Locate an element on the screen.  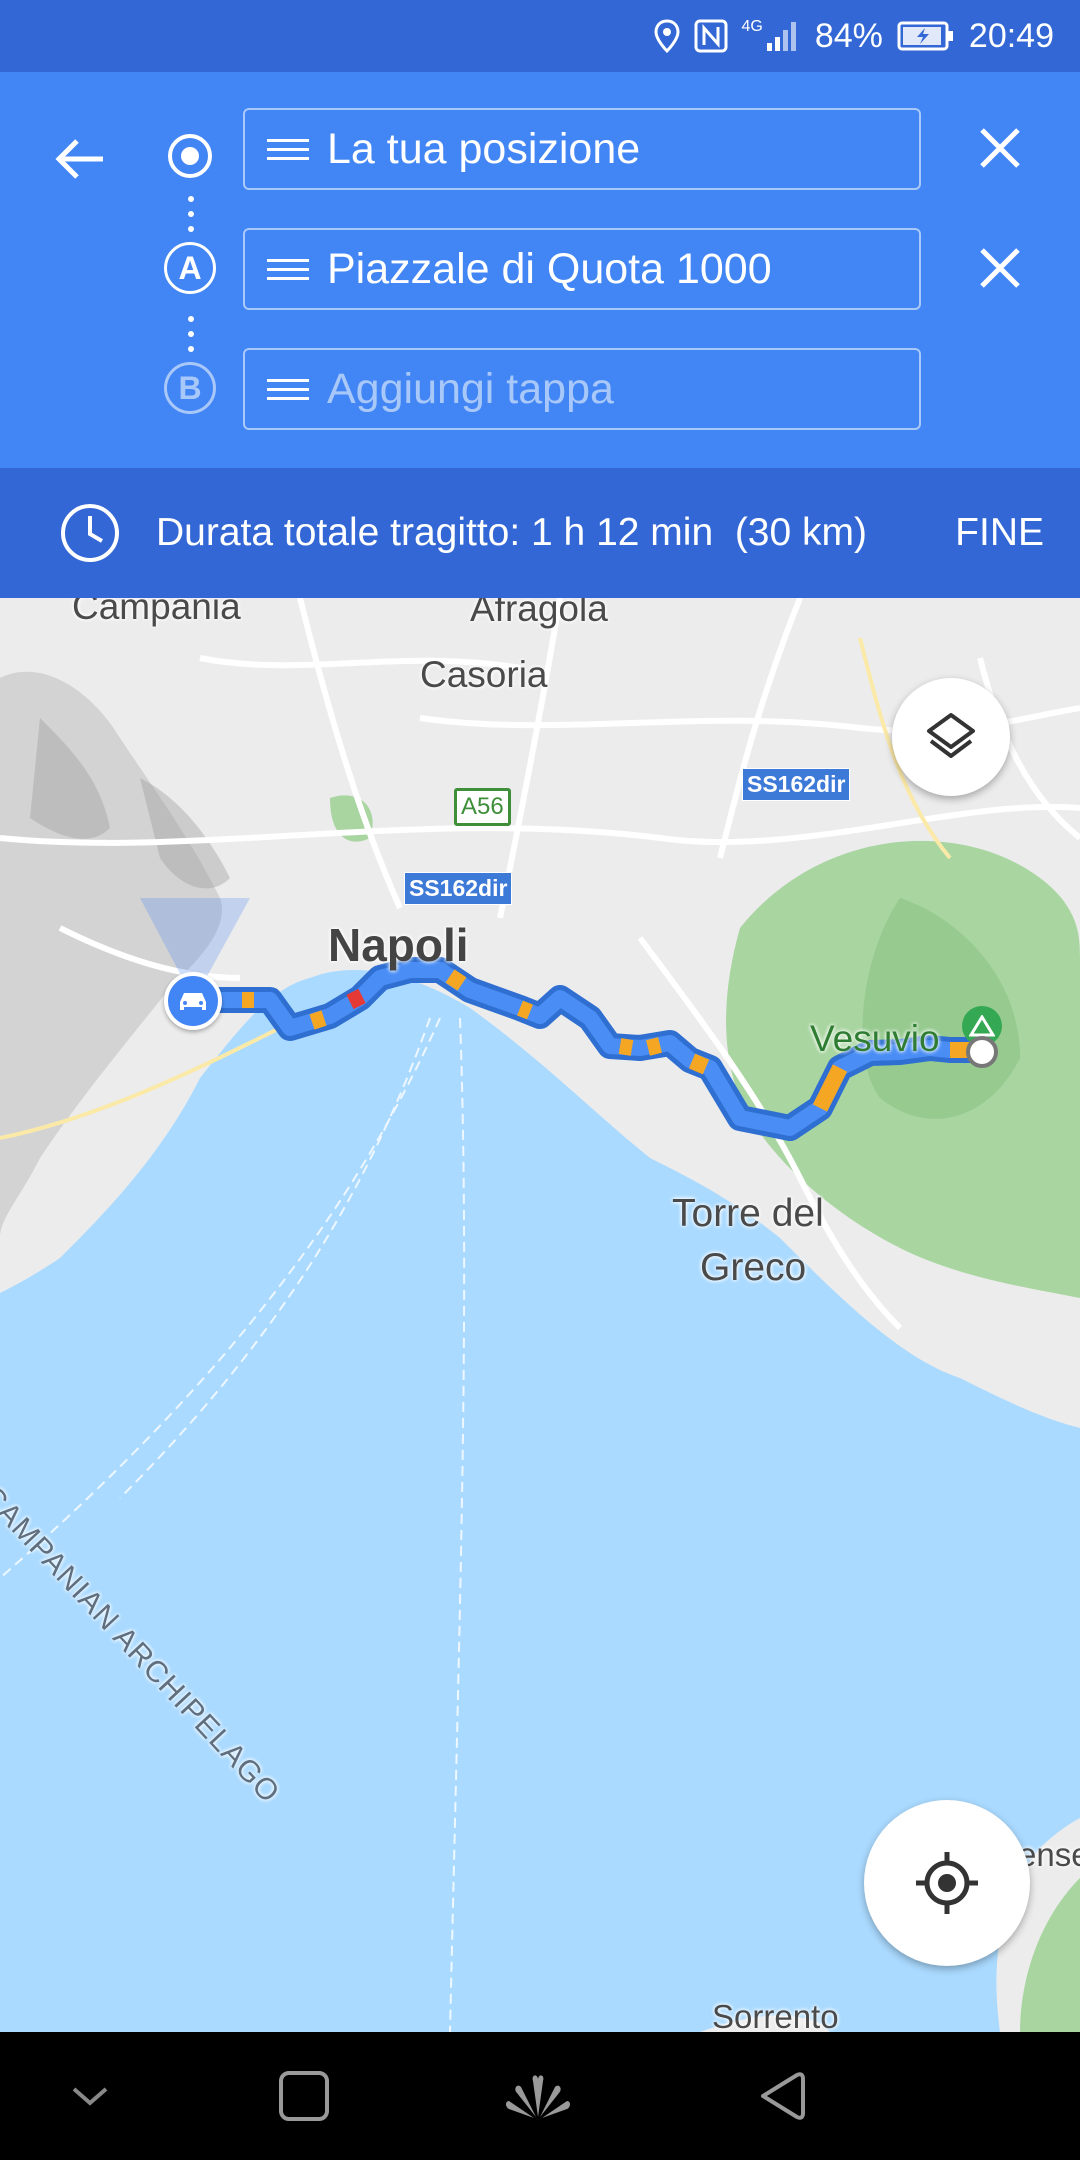
system-navigation-bar is located at coordinates (540, 2096).